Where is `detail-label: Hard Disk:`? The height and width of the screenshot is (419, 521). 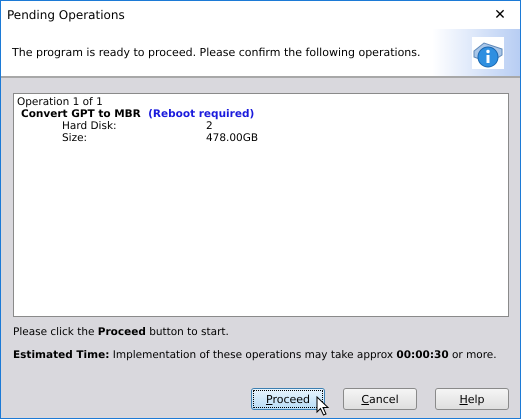
detail-label: Hard Disk: is located at coordinates (90, 126).